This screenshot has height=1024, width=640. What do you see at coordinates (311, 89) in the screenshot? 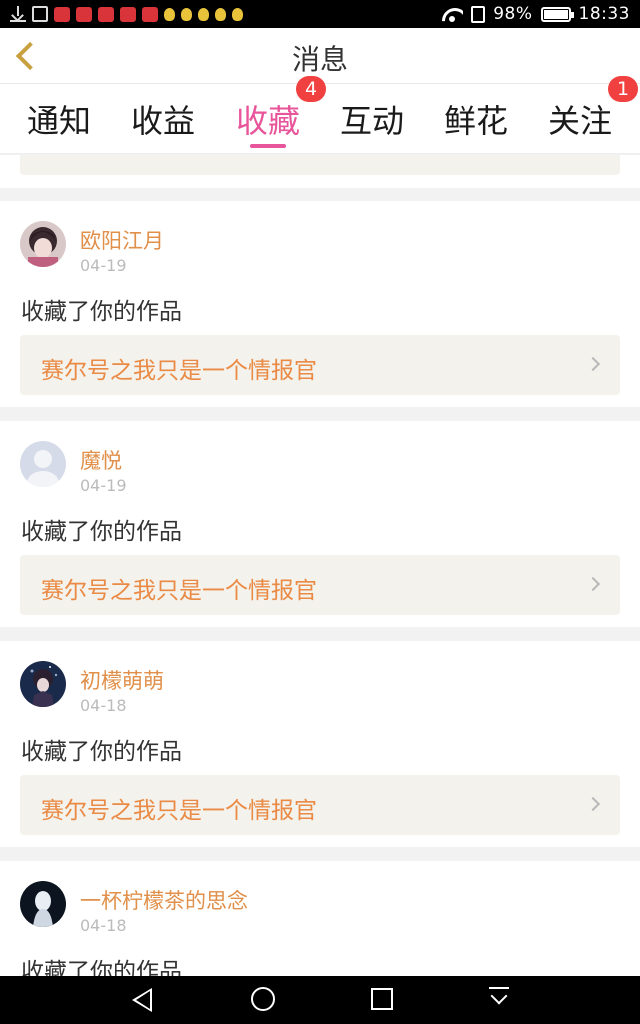
I see `favorites-badge: 4` at bounding box center [311, 89].